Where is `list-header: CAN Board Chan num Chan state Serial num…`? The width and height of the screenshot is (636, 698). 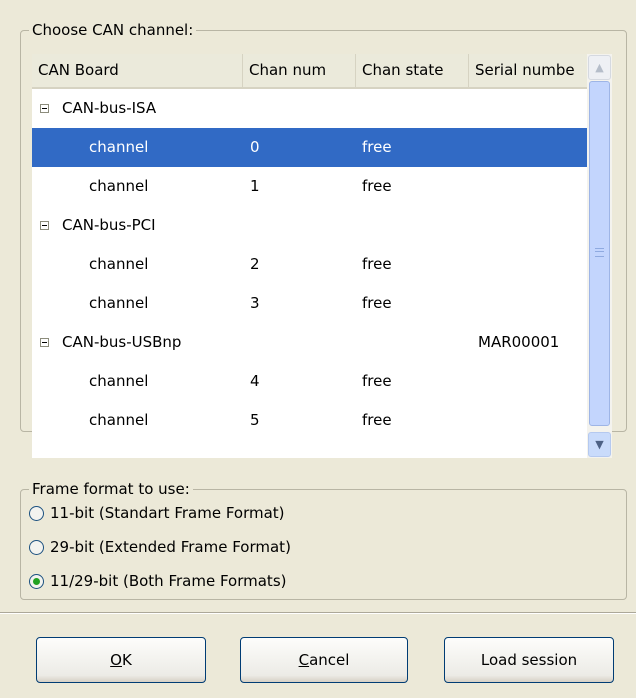 list-header: CAN Board Chan num Chan state Serial num… is located at coordinates (309, 71).